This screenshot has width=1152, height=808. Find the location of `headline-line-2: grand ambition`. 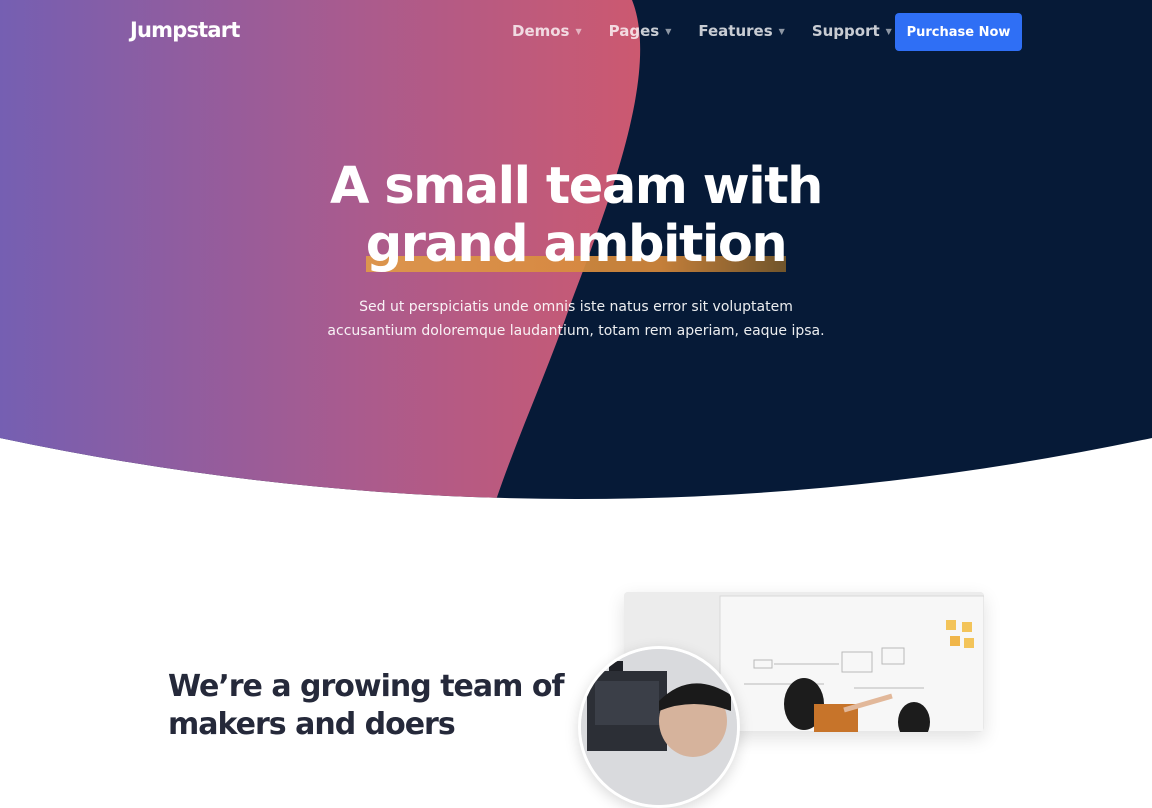

headline-line-2: grand ambition is located at coordinates (576, 244).